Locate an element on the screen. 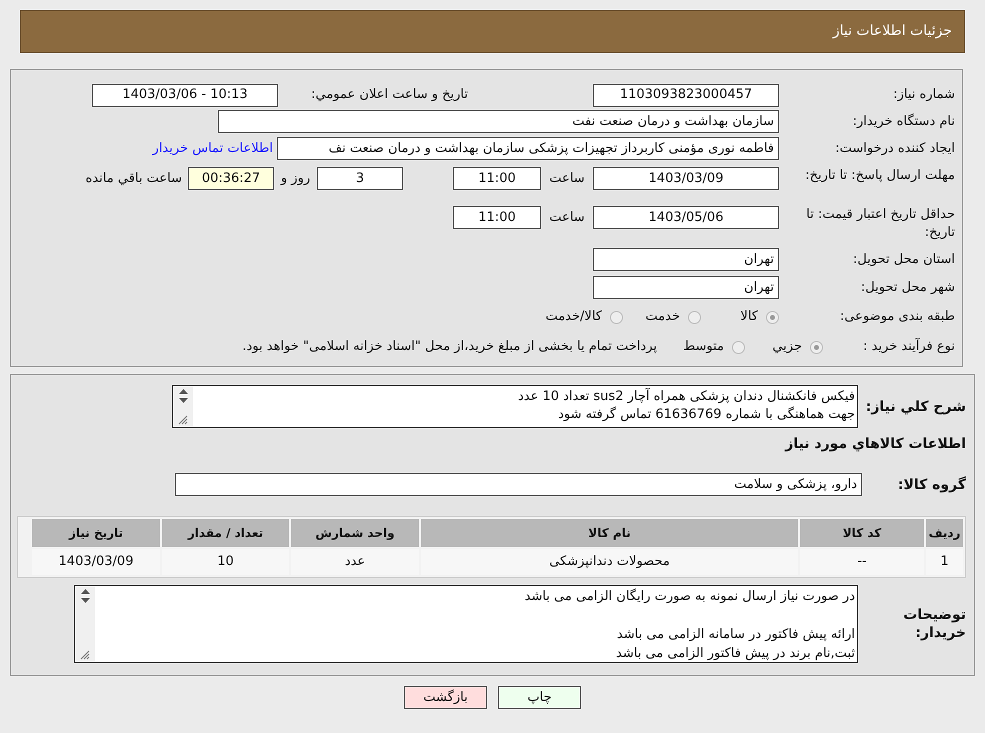  remaining-label: ساعت باقي مانده is located at coordinates (134, 179).